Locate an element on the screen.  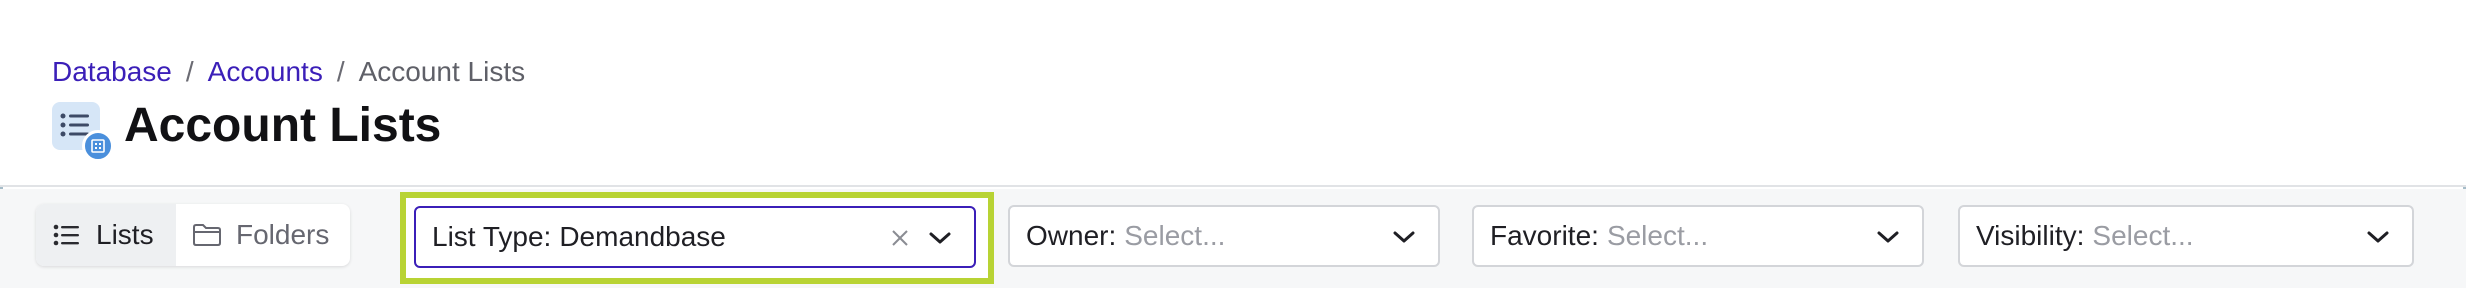
folders-toggle-button: Folders is located at coordinates (263, 235).